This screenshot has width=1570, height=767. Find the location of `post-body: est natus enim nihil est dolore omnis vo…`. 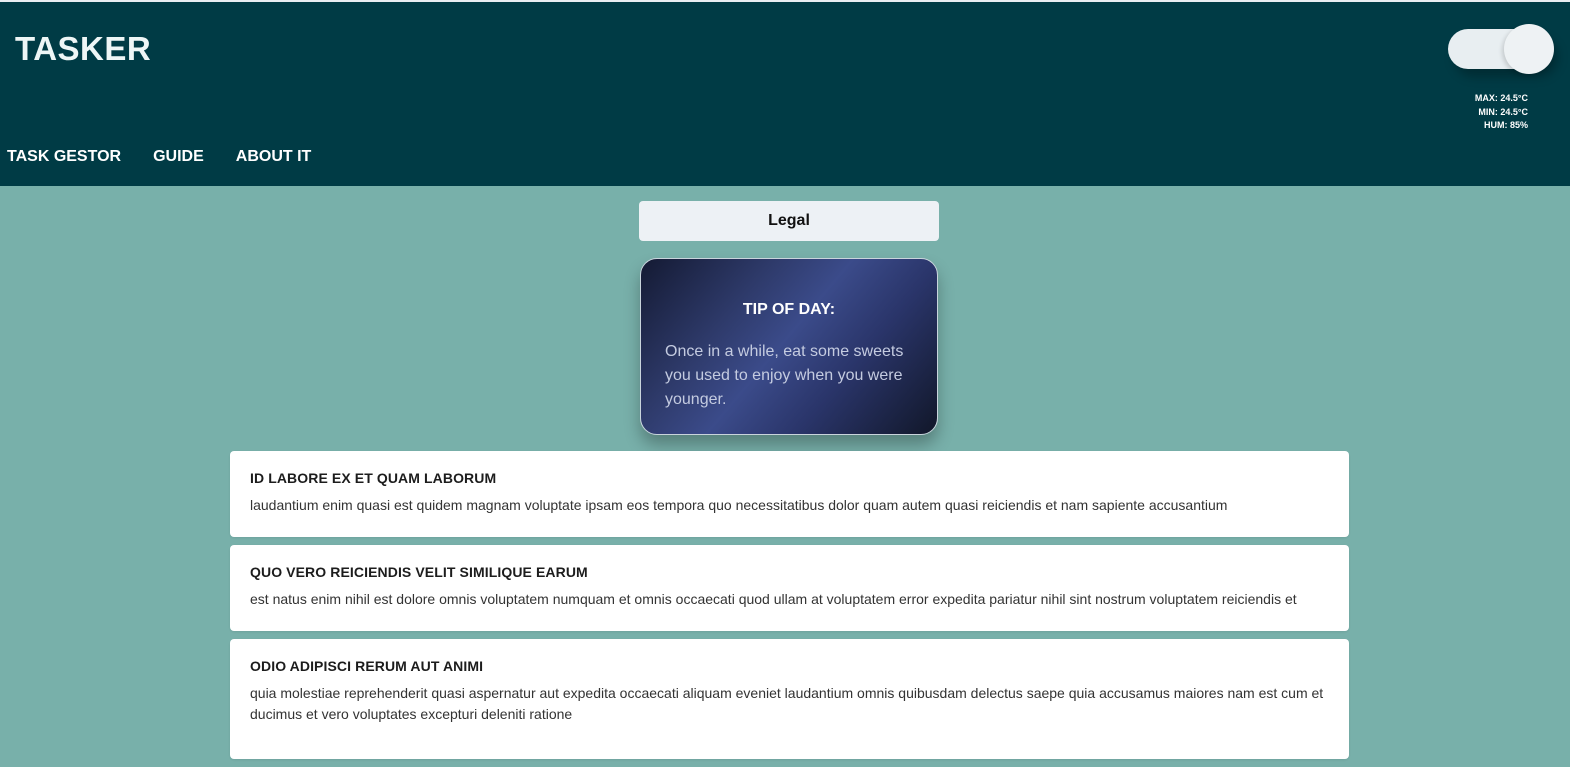

post-body: est natus enim nihil est dolore omnis vo… is located at coordinates (773, 599).